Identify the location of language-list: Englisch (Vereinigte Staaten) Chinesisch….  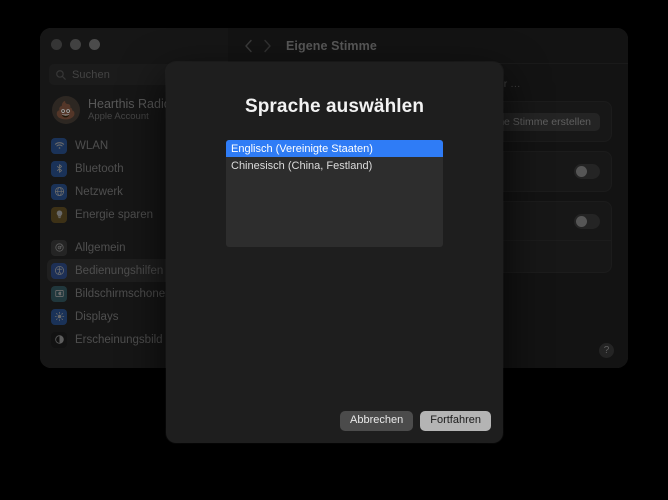
(334, 193).